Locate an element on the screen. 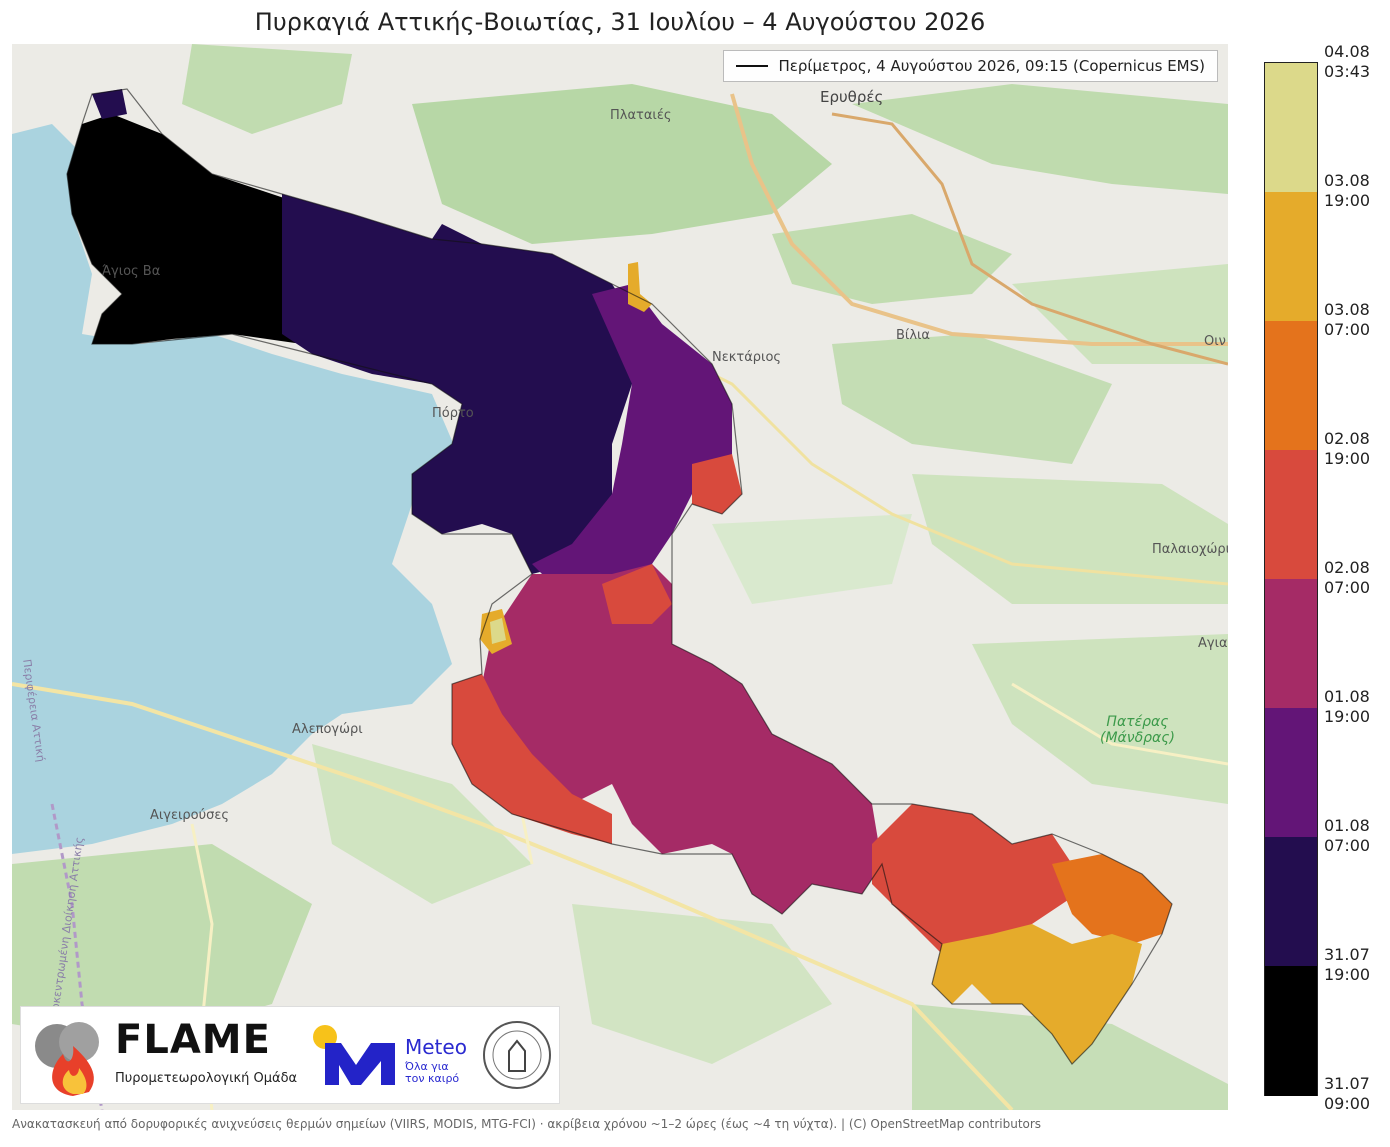  flame-logo-subtitle: Πυρομετεωρολογική Ομάδα is located at coordinates (206, 1078).